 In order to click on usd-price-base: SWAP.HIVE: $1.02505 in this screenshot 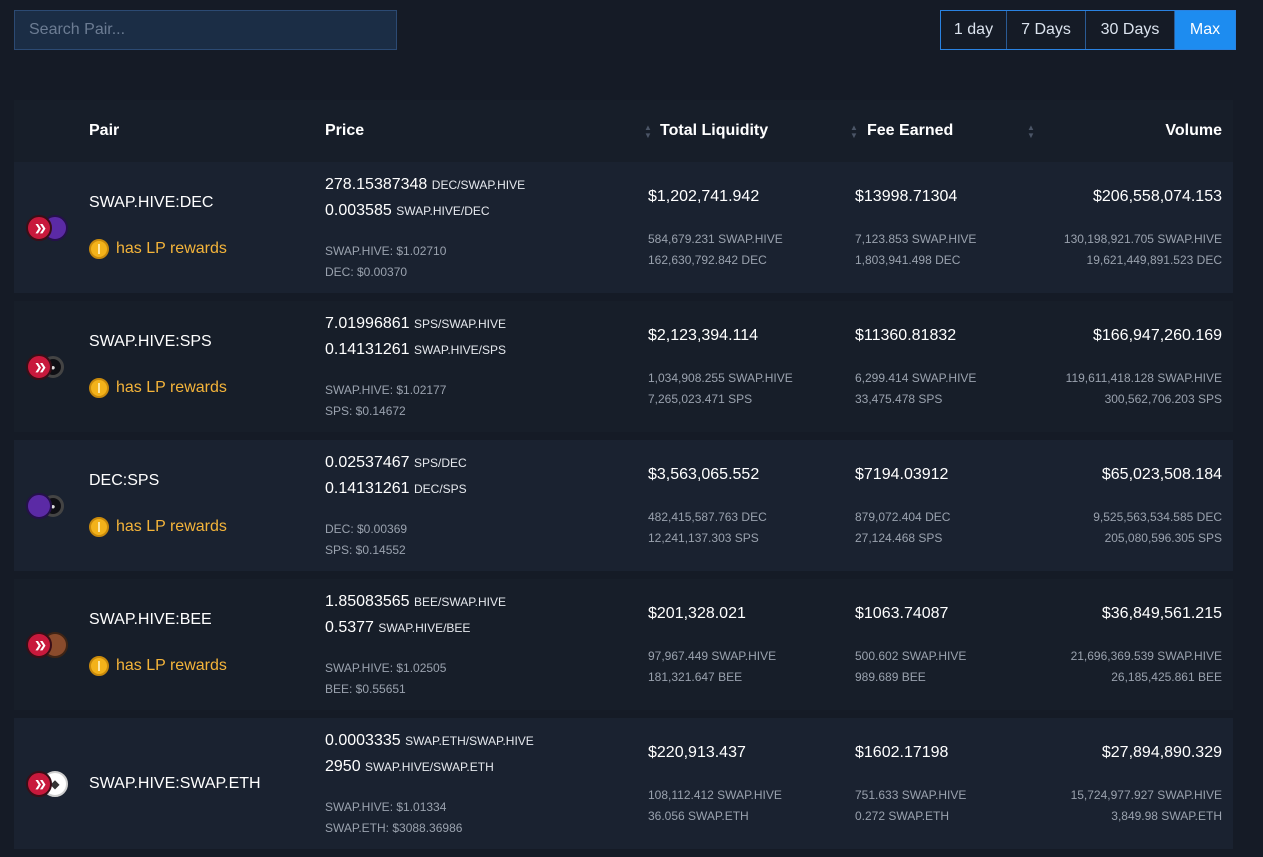, I will do `click(386, 668)`.